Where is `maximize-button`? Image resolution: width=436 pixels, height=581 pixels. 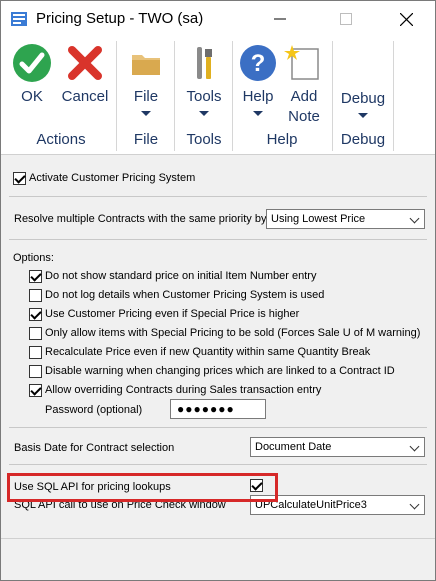
maximize-button is located at coordinates (346, 19).